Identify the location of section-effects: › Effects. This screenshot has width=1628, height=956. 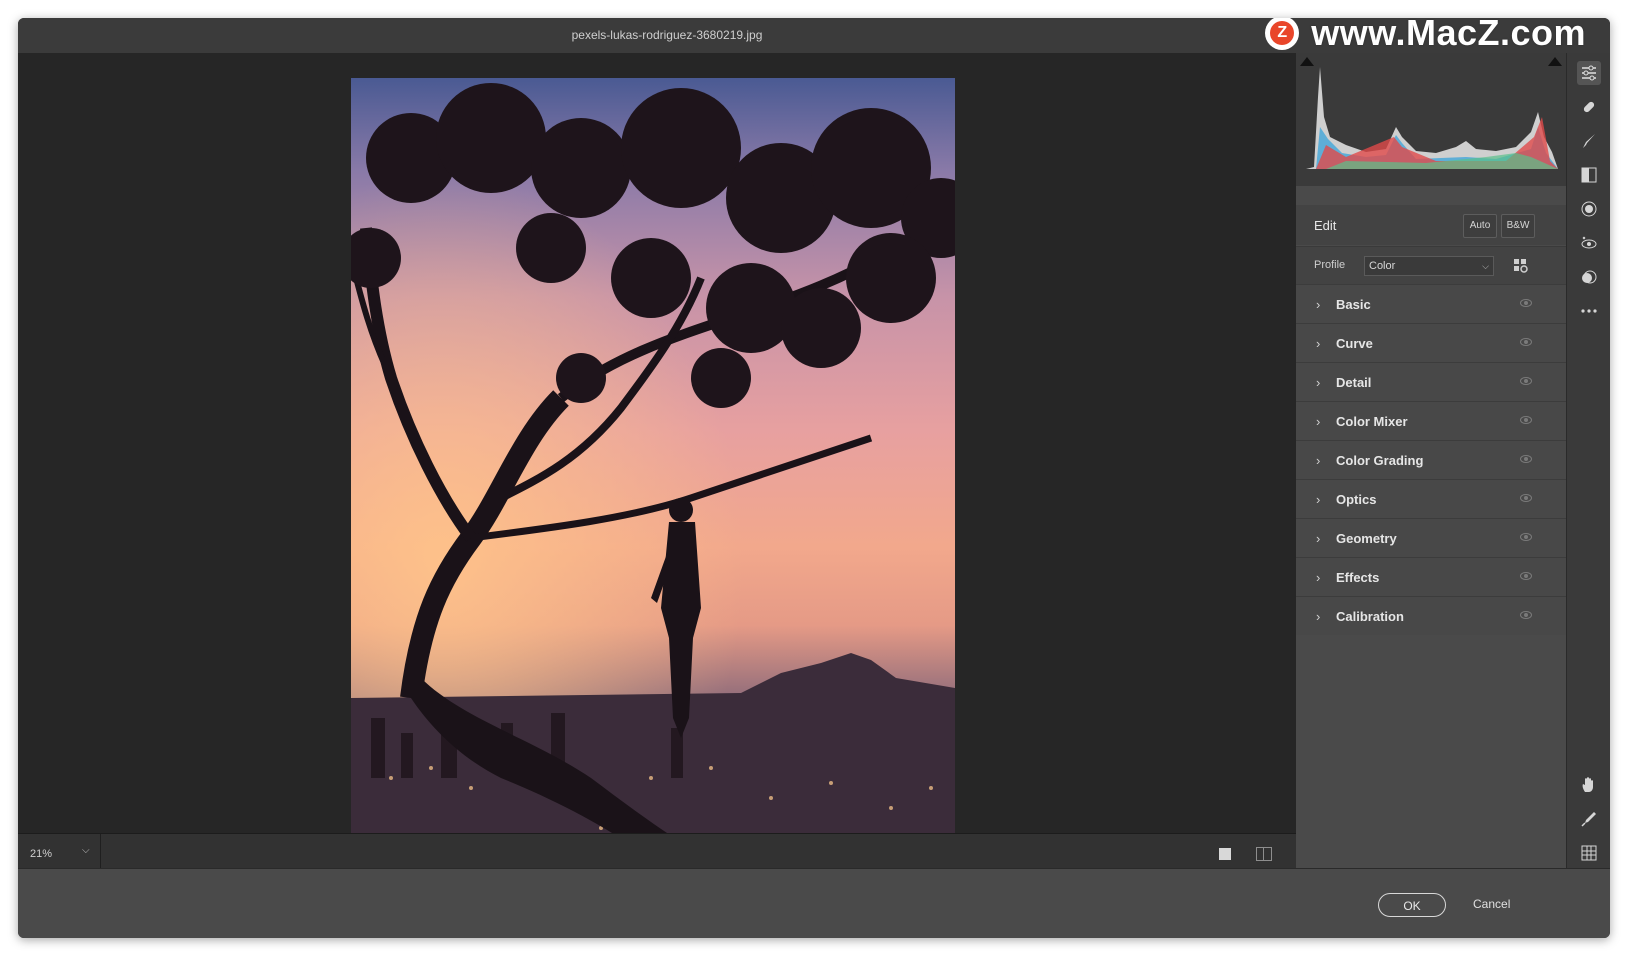
(1431, 576).